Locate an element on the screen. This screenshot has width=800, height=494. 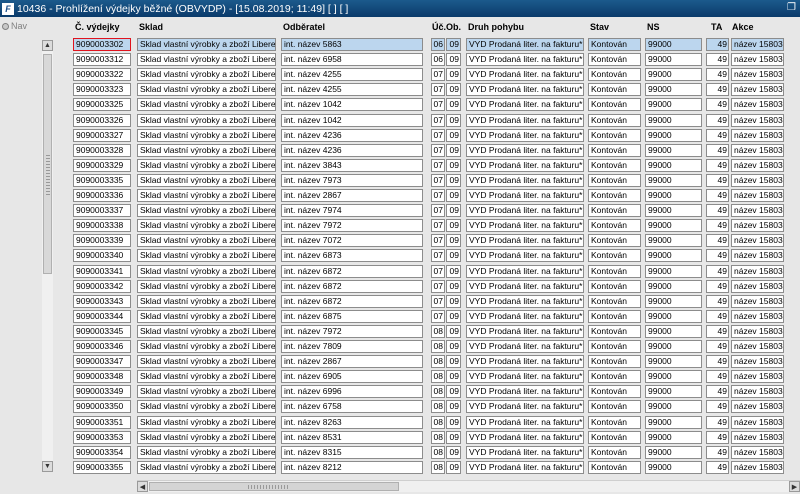
cell-odberatel: int. název 7974 is located at coordinates (352, 211).